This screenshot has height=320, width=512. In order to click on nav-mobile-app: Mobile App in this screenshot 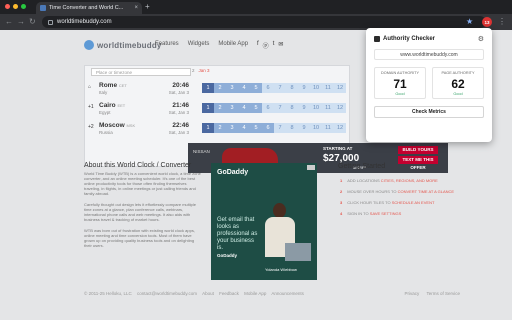, I will do `click(233, 44)`.